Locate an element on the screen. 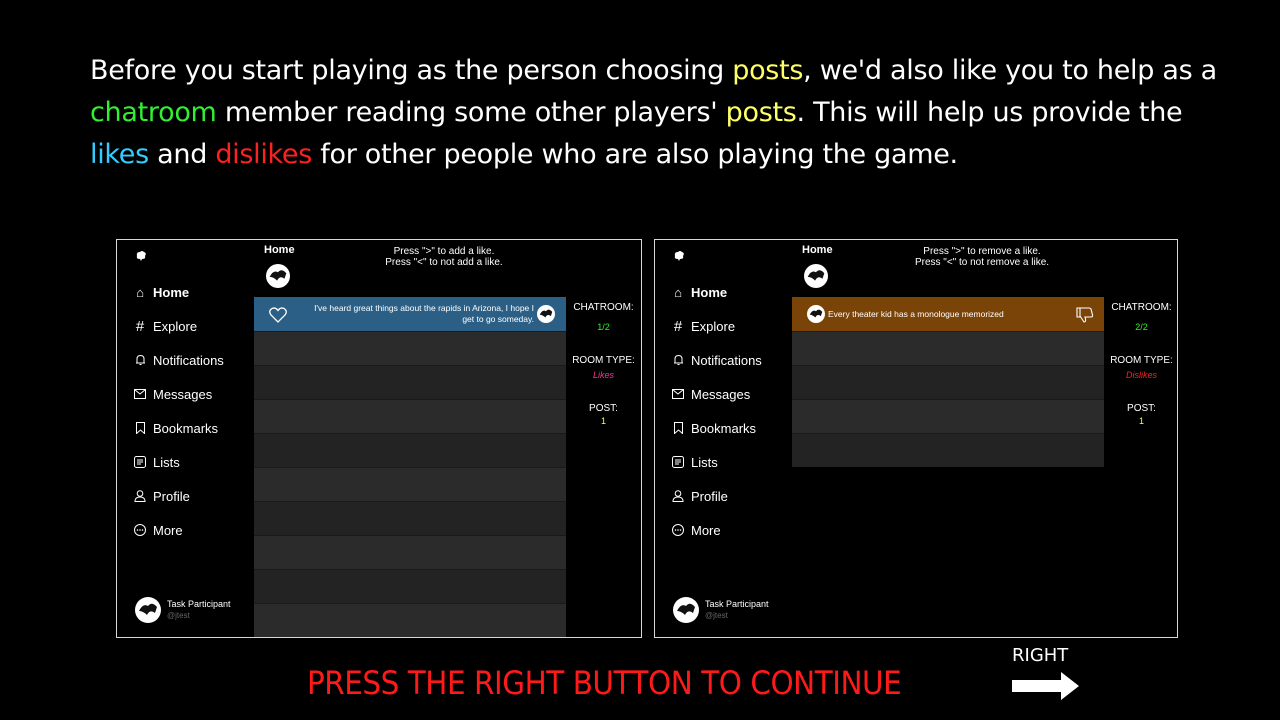 Image resolution: width=1280 pixels, height=720 pixels. bell-icon is located at coordinates (140, 360).